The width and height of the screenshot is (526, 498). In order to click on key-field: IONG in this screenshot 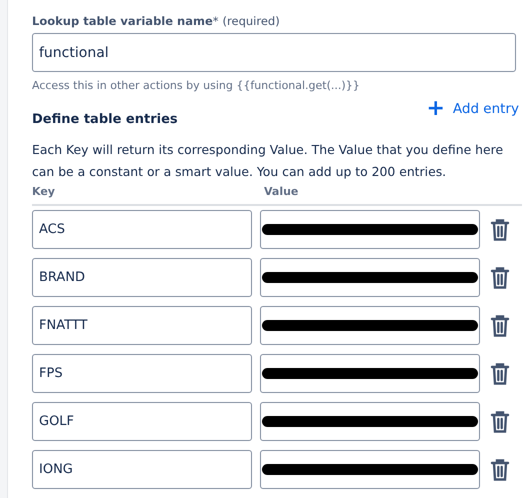, I will do `click(142, 469)`.